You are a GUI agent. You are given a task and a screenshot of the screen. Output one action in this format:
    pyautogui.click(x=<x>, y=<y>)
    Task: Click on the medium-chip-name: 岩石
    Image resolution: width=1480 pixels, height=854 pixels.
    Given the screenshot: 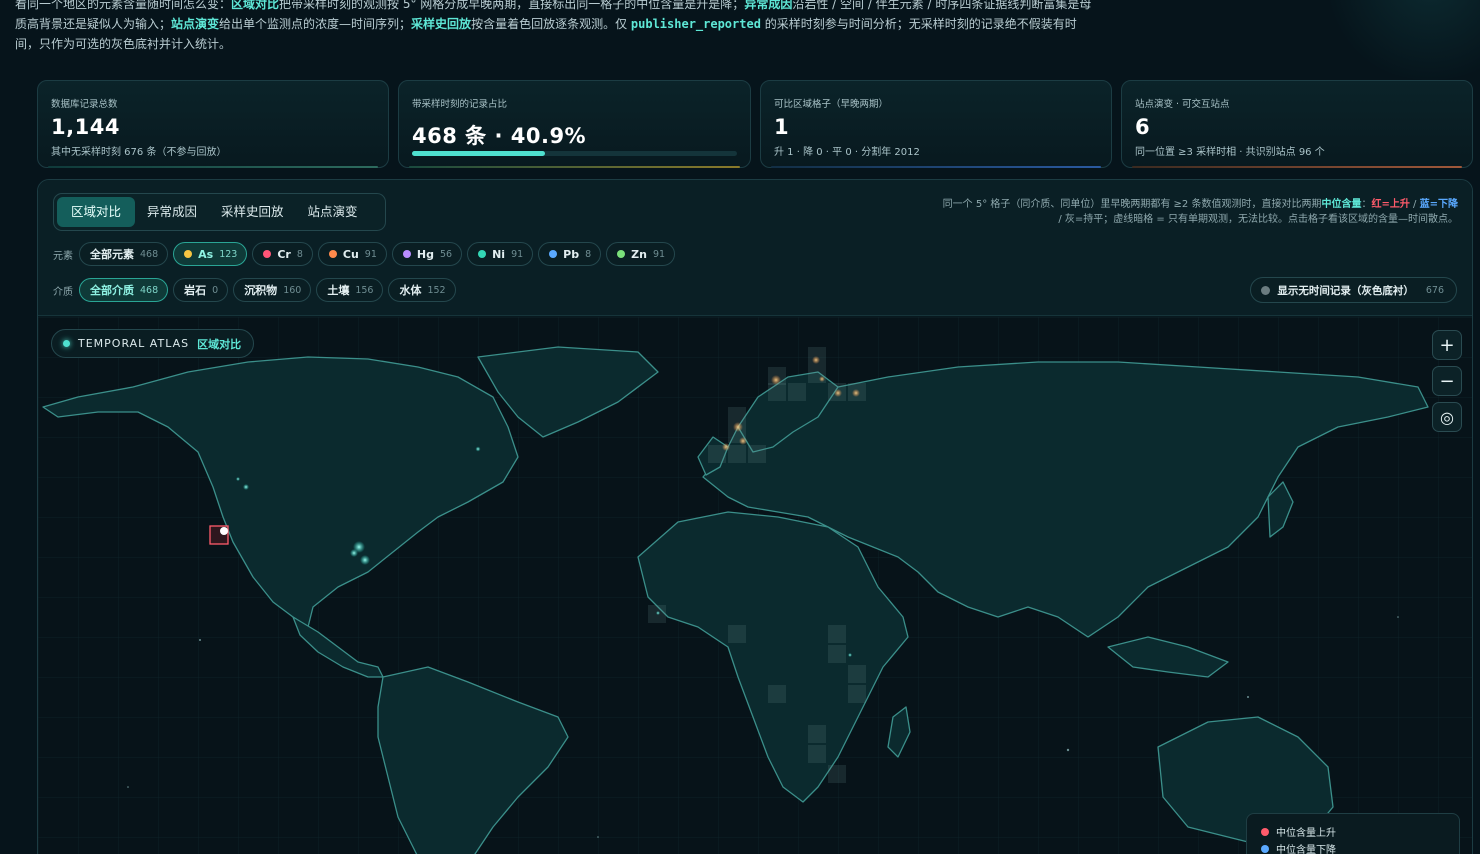 What is the action you would take?
    pyautogui.click(x=195, y=290)
    